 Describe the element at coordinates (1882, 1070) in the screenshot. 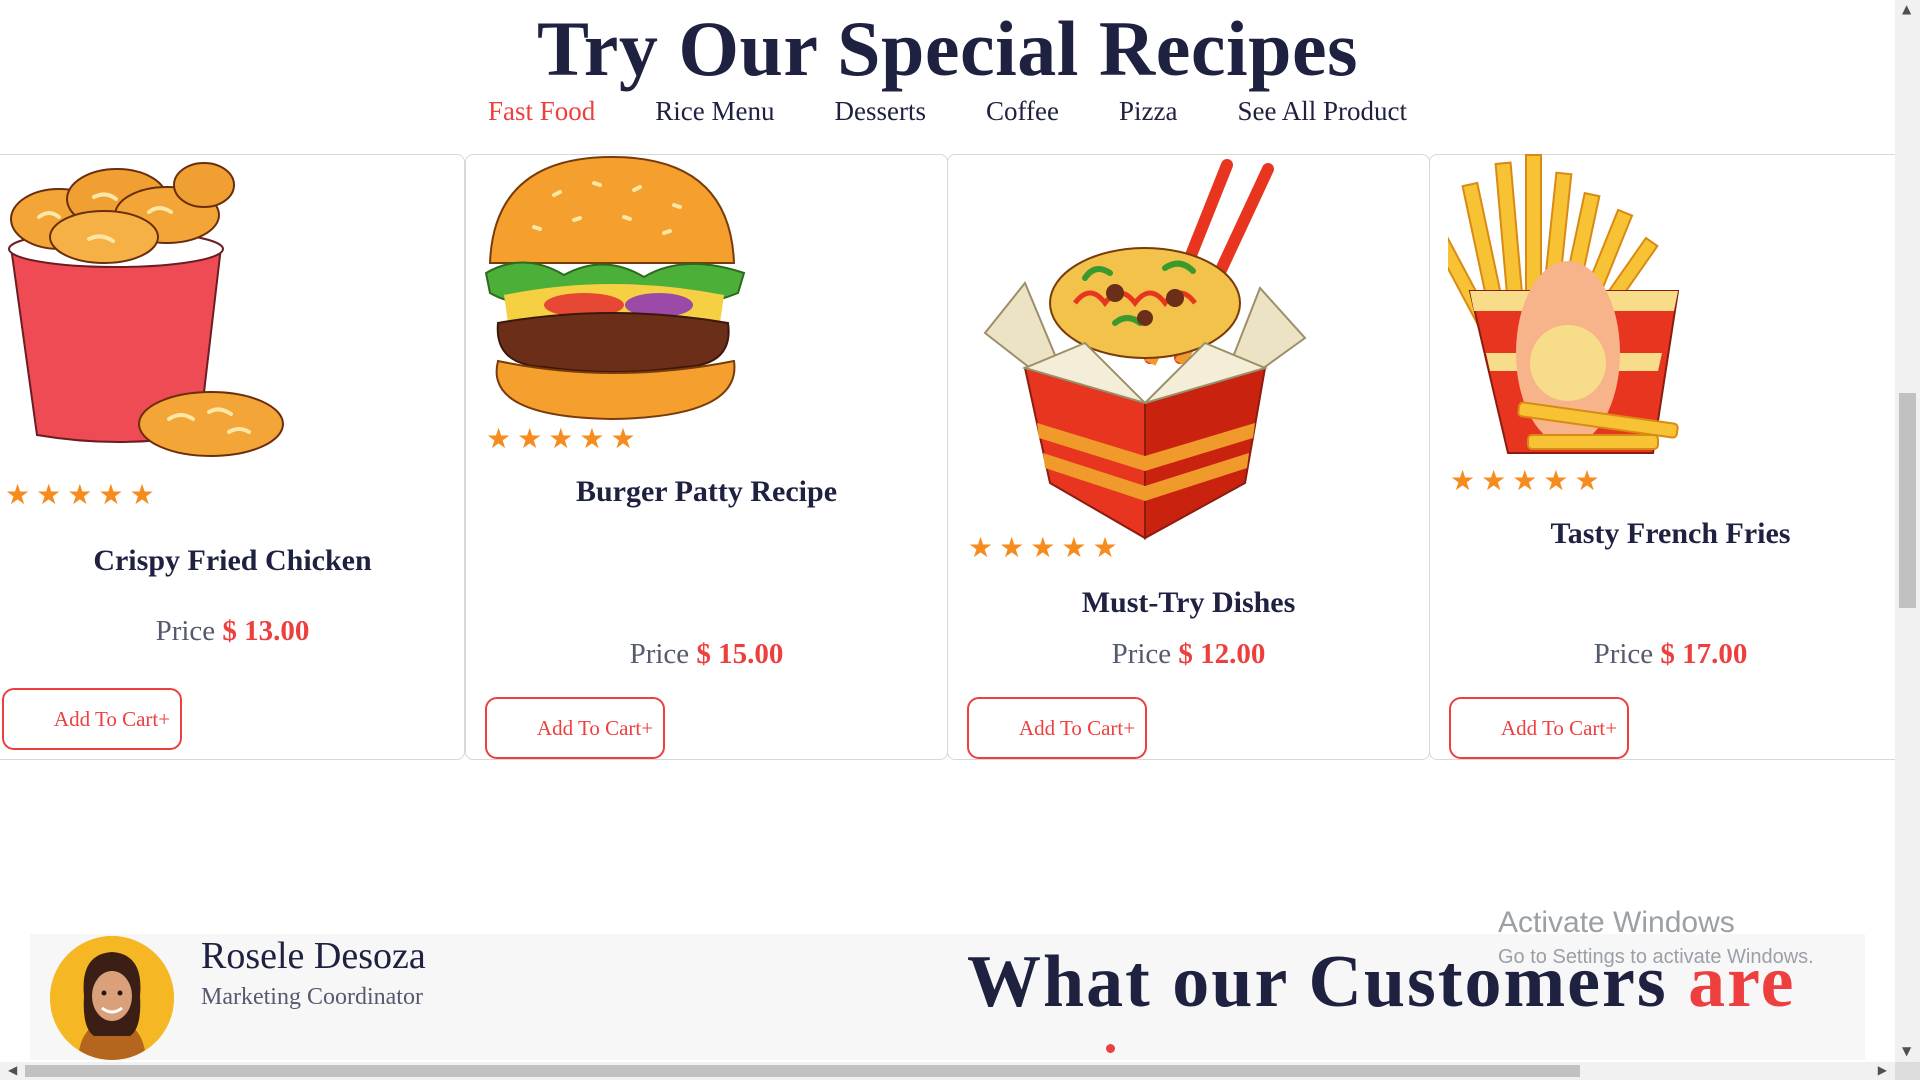

I see `scroll-right-icon: ▶` at that location.